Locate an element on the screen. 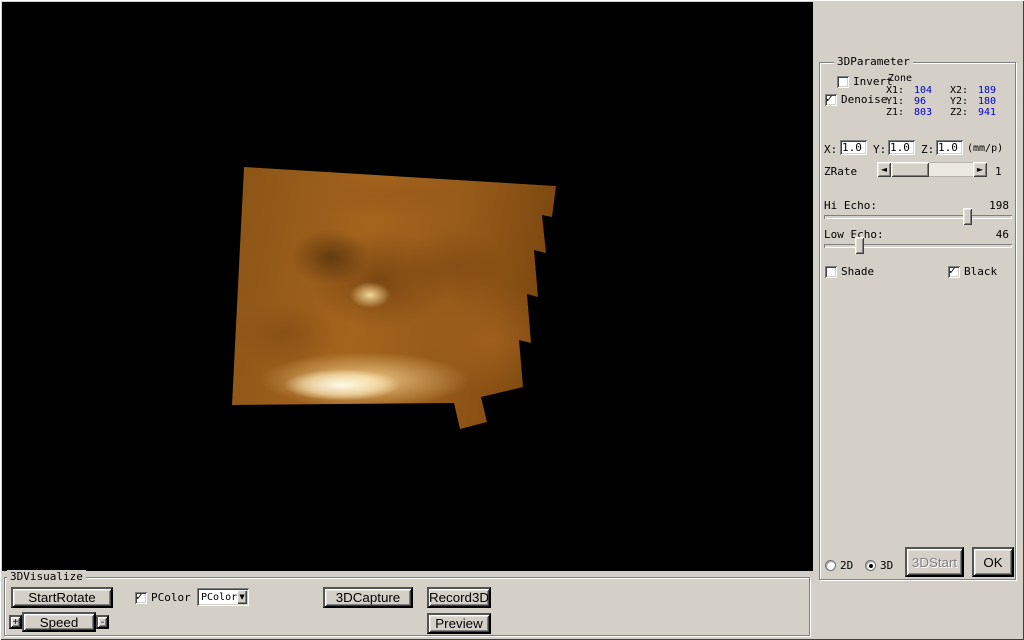  ultrasound-volume-render is located at coordinates (394, 298).